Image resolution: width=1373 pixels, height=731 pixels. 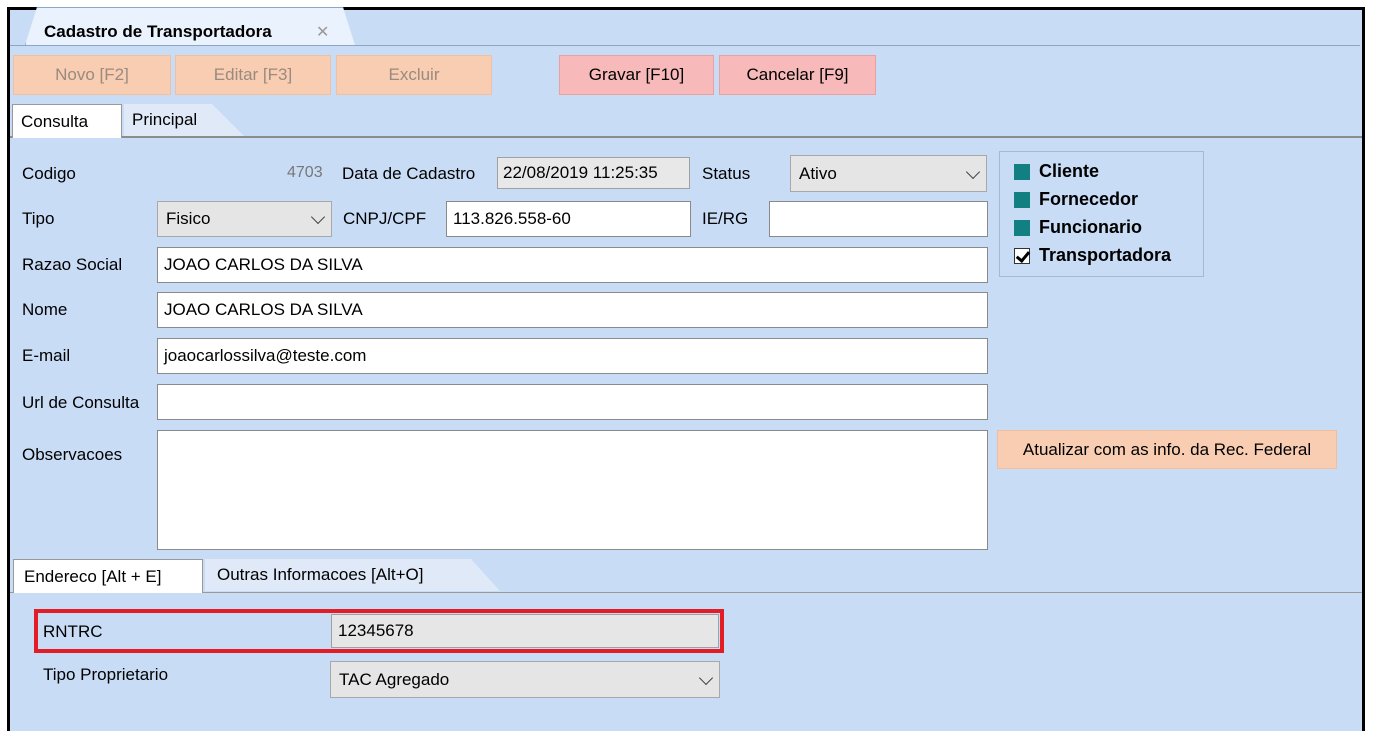 I want to click on checkbox-cliente: Cliente, so click(x=1056, y=171).